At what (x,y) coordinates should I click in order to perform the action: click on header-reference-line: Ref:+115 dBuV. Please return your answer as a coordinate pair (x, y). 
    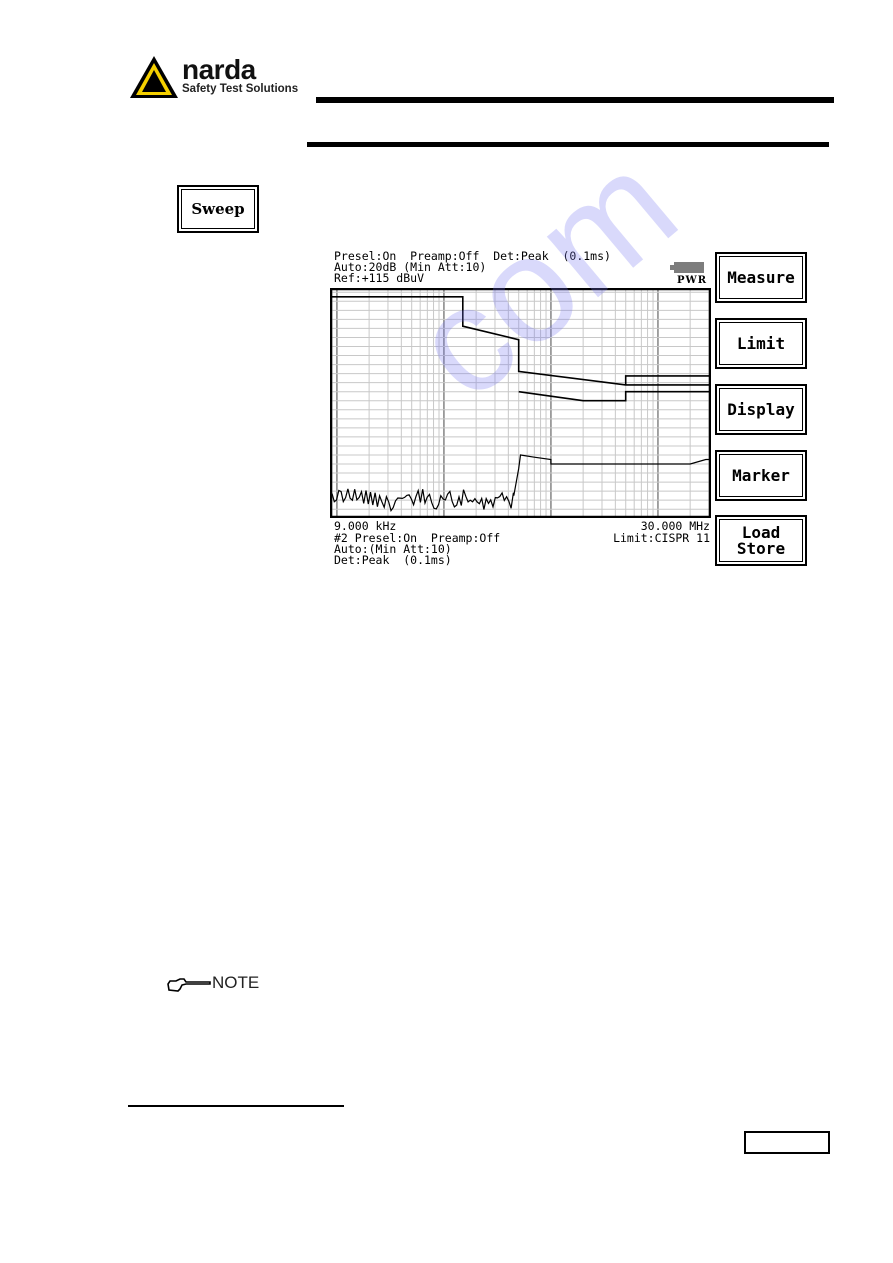
    Looking at the image, I should click on (379, 278).